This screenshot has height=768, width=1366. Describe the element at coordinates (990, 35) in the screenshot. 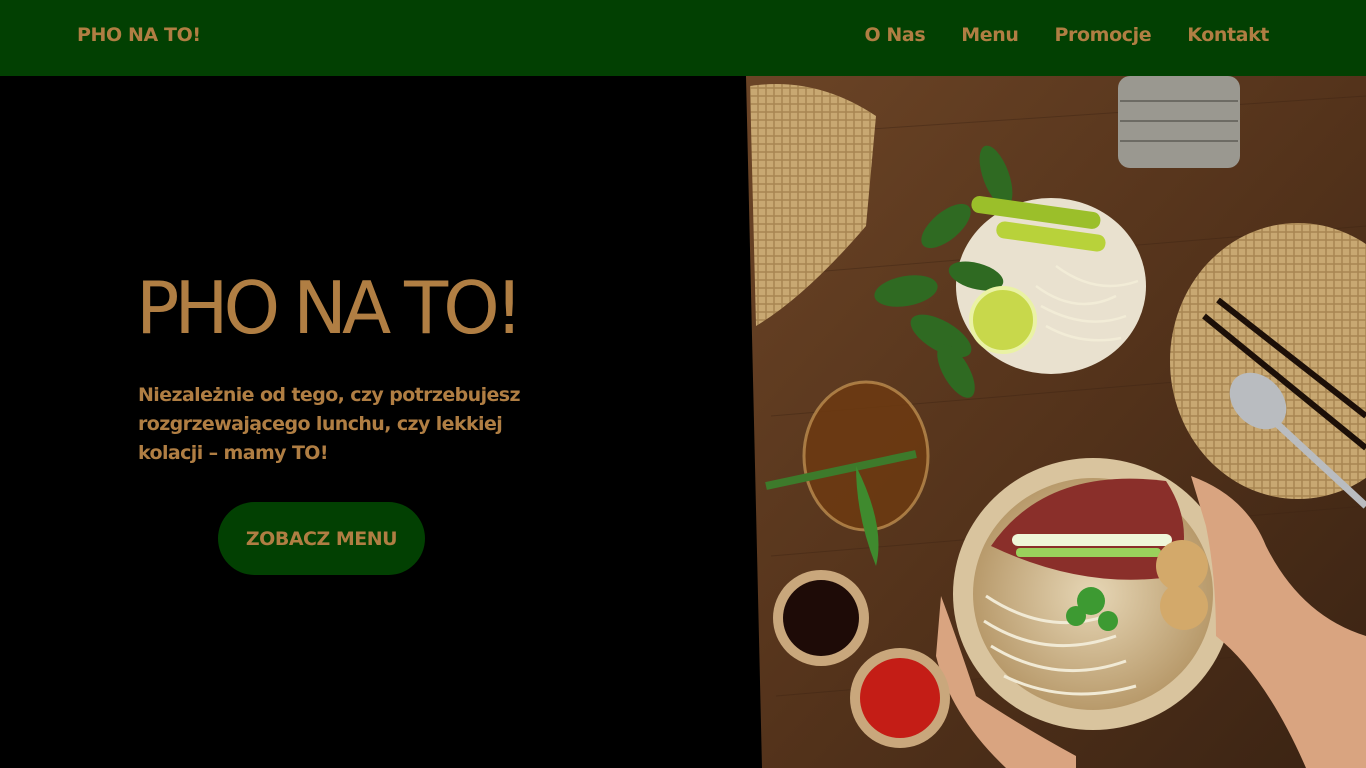

I see `nav-link-menu: Menu` at that location.